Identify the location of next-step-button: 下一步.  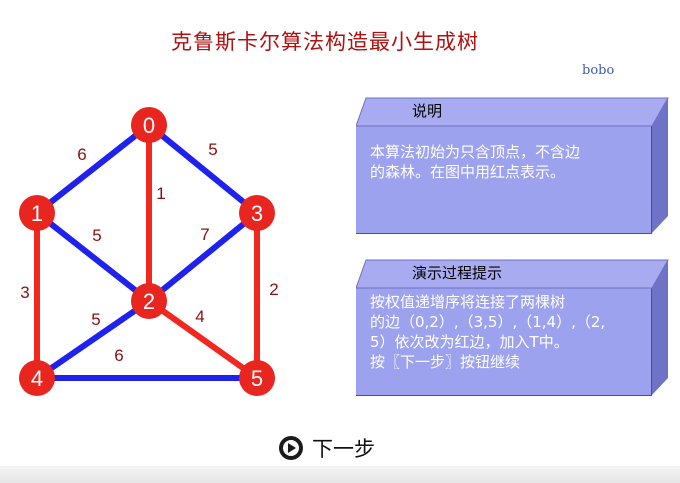
(326, 448).